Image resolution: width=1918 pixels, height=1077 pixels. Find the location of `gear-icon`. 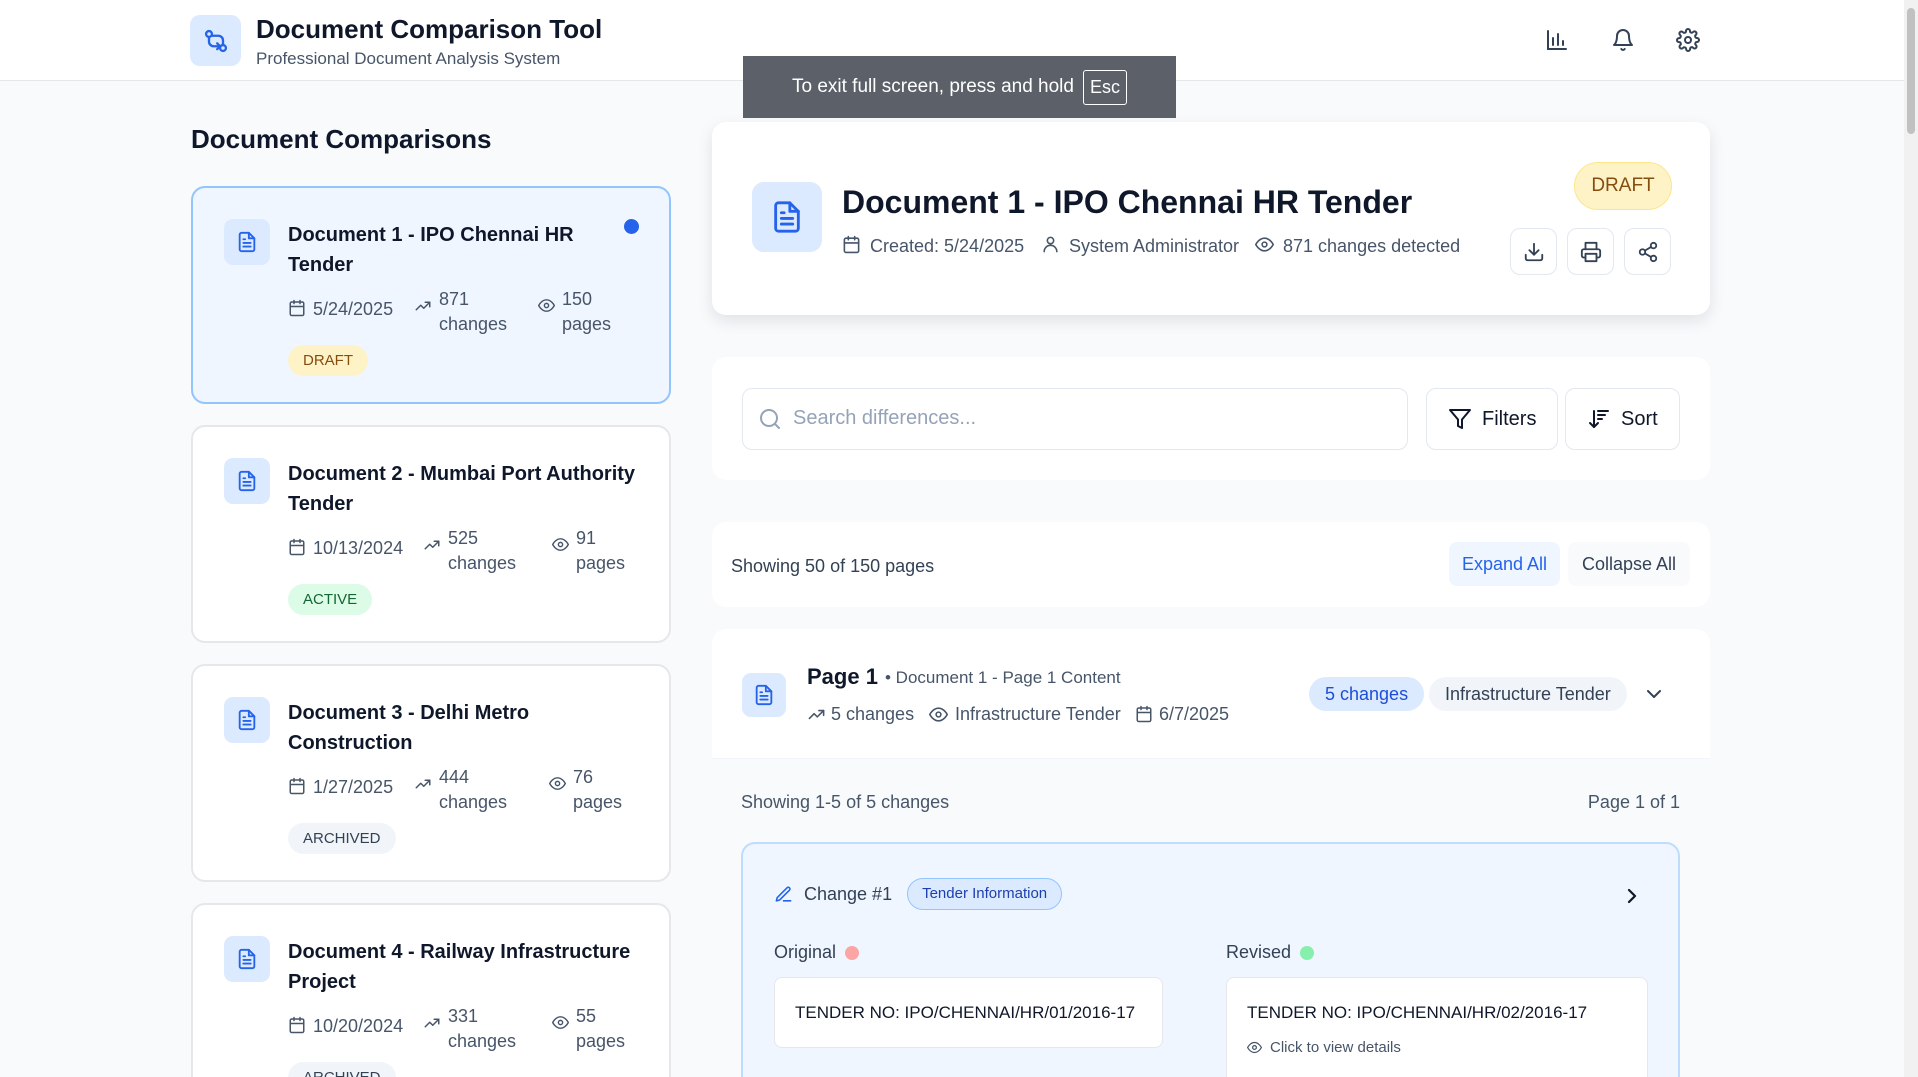

gear-icon is located at coordinates (1688, 40).